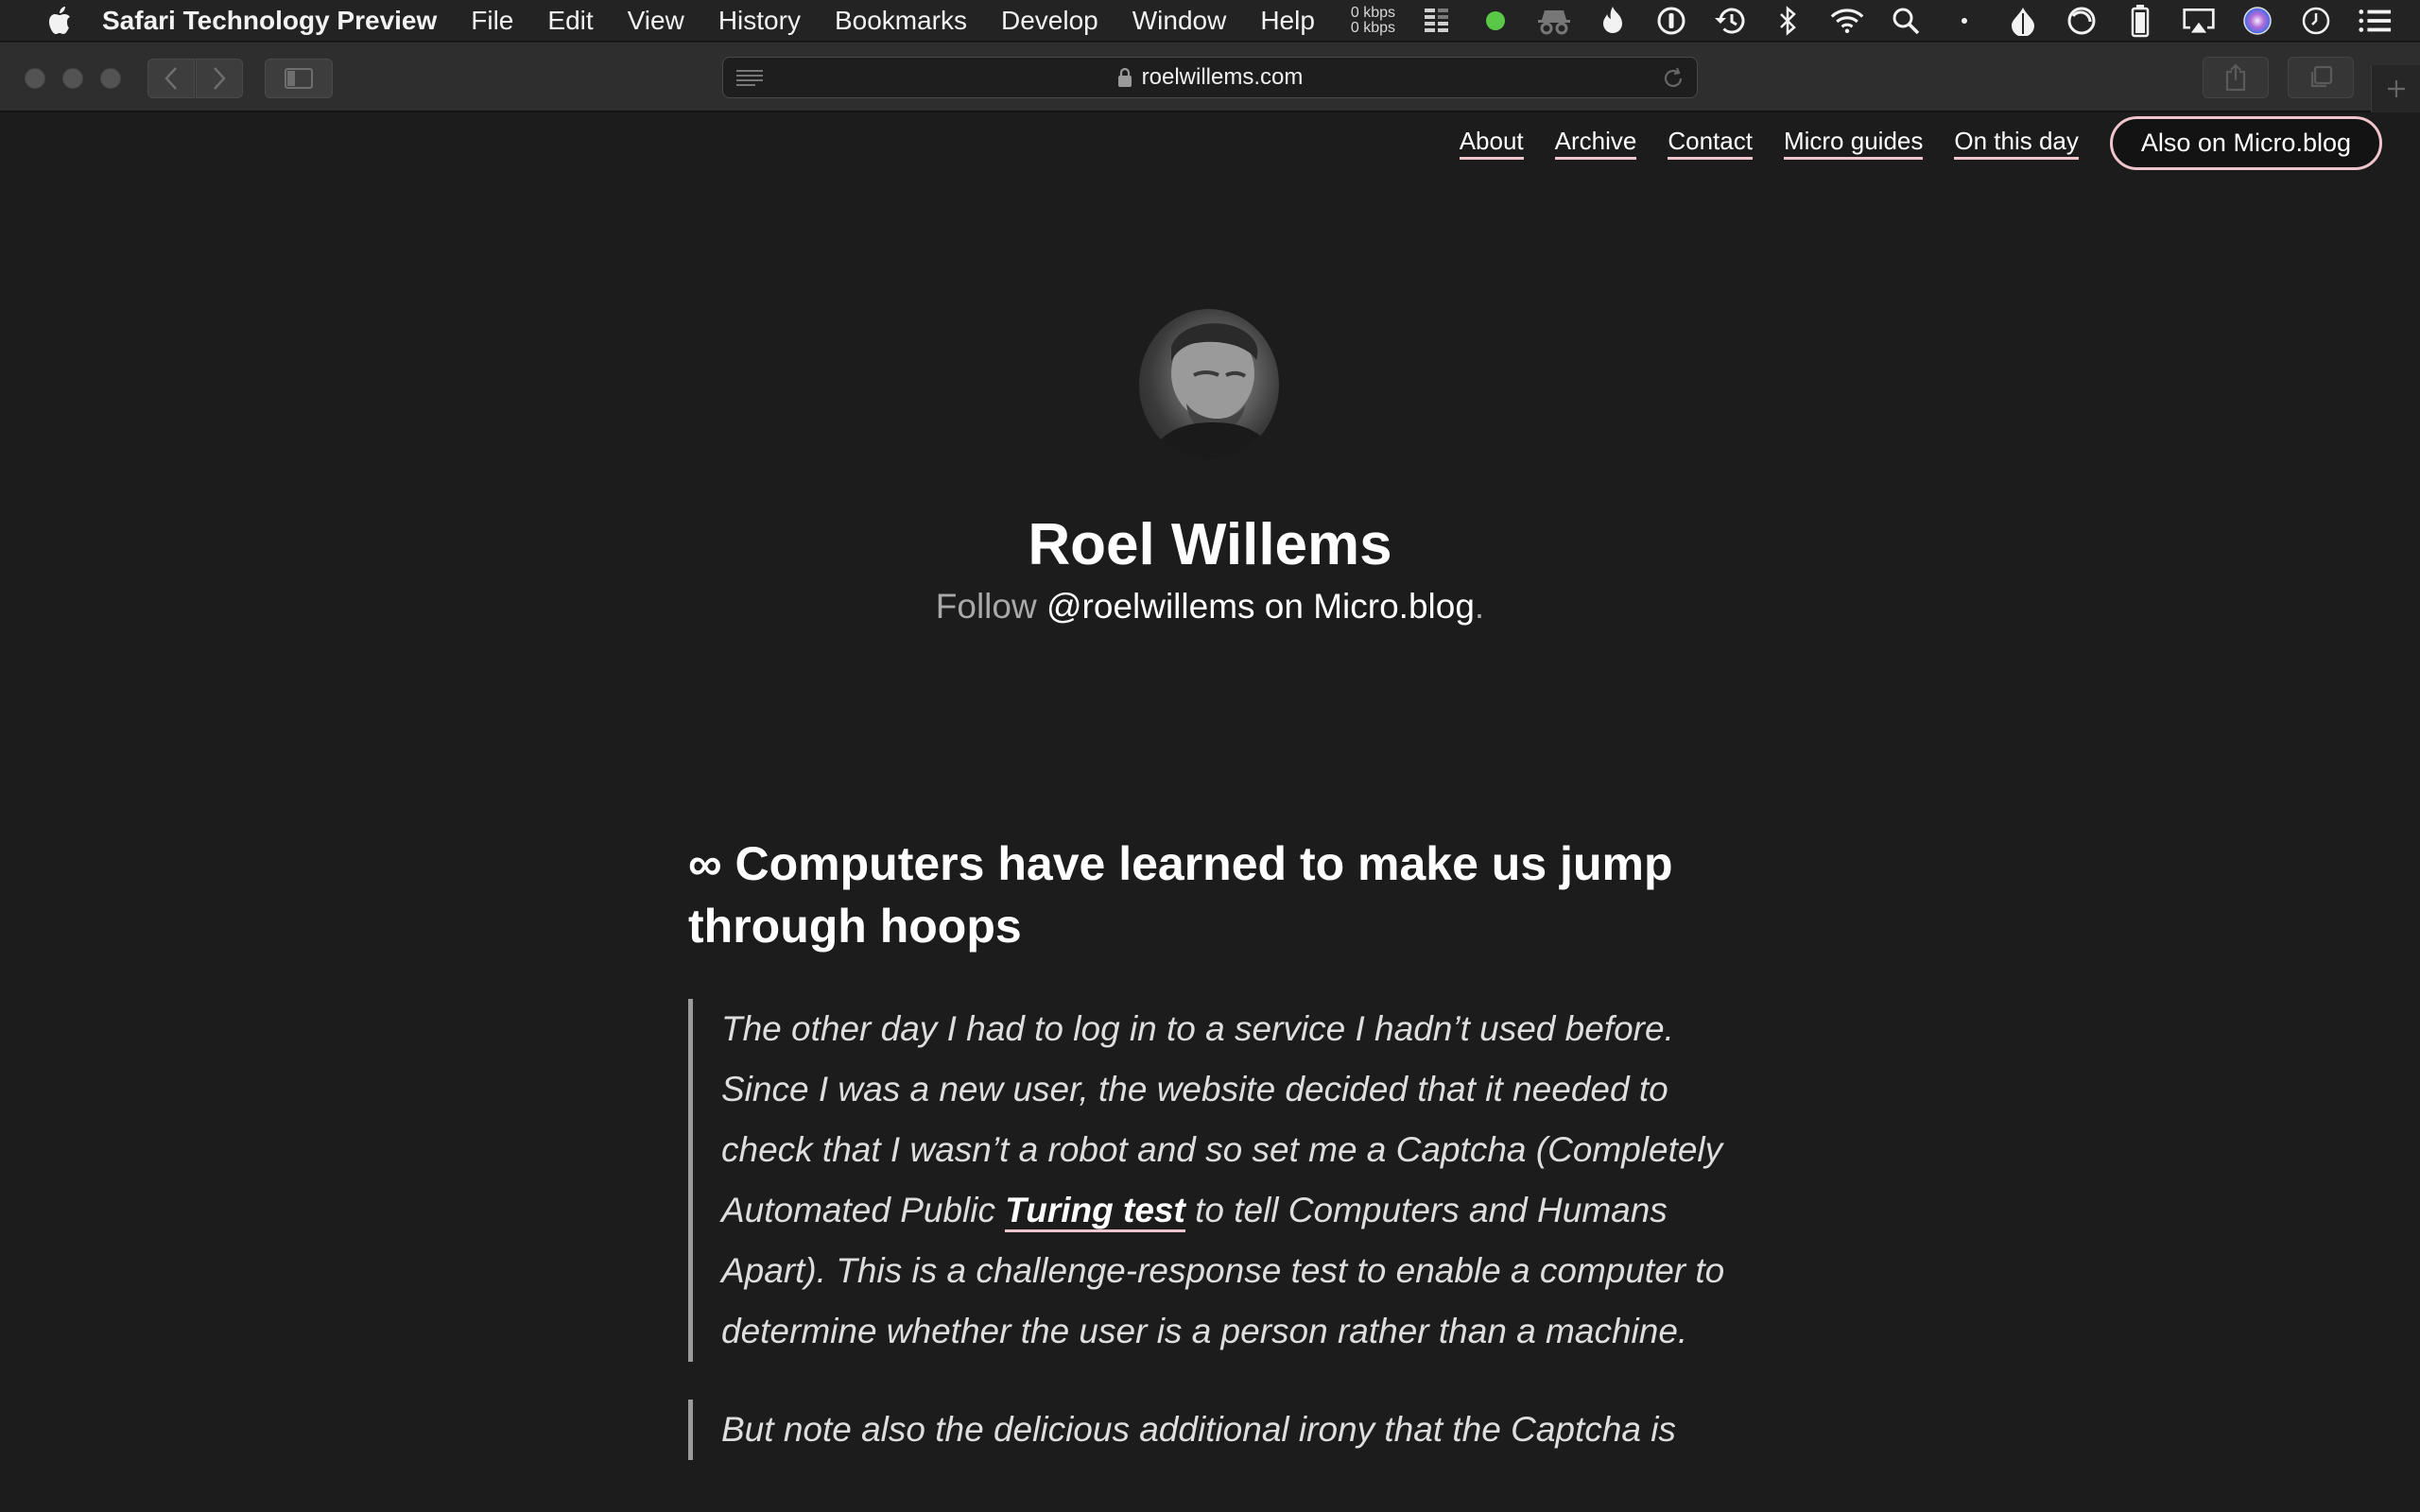 This screenshot has width=2420, height=1512. What do you see at coordinates (2375, 21) in the screenshot?
I see `notification-list-icon` at bounding box center [2375, 21].